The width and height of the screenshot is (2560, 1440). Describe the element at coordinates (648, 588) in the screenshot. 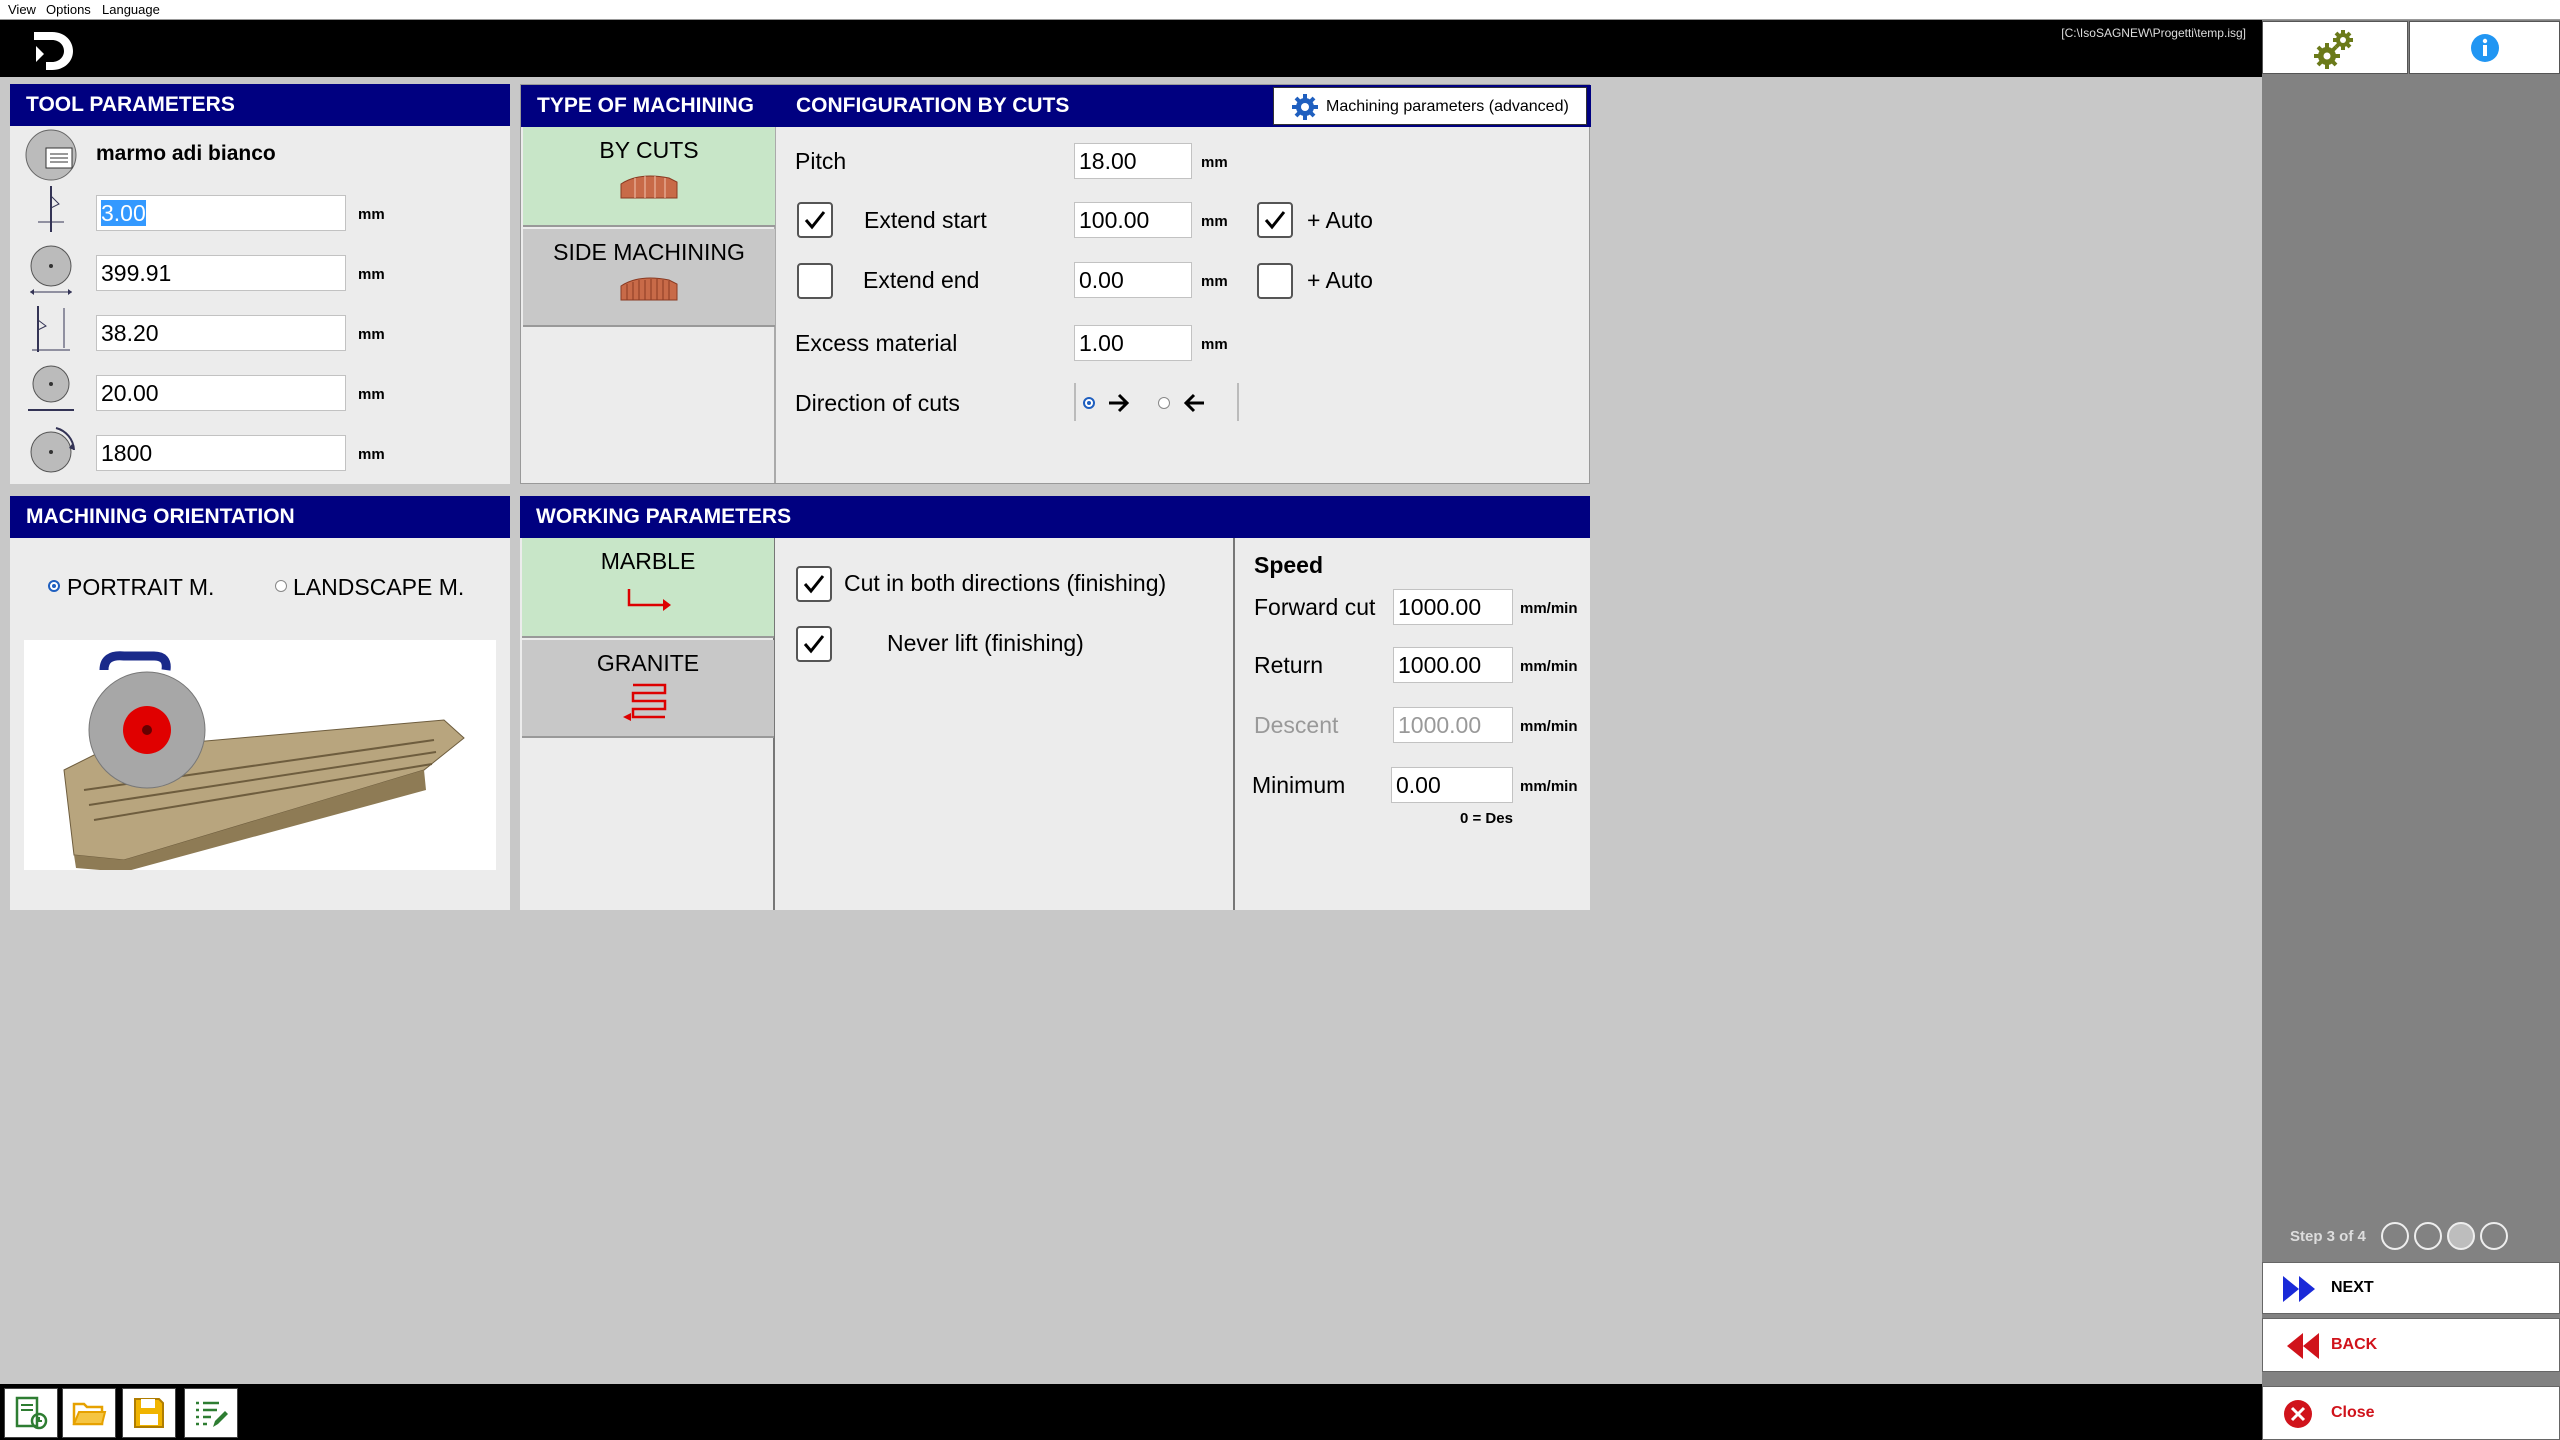

I see `marble-button: MARBLE` at that location.